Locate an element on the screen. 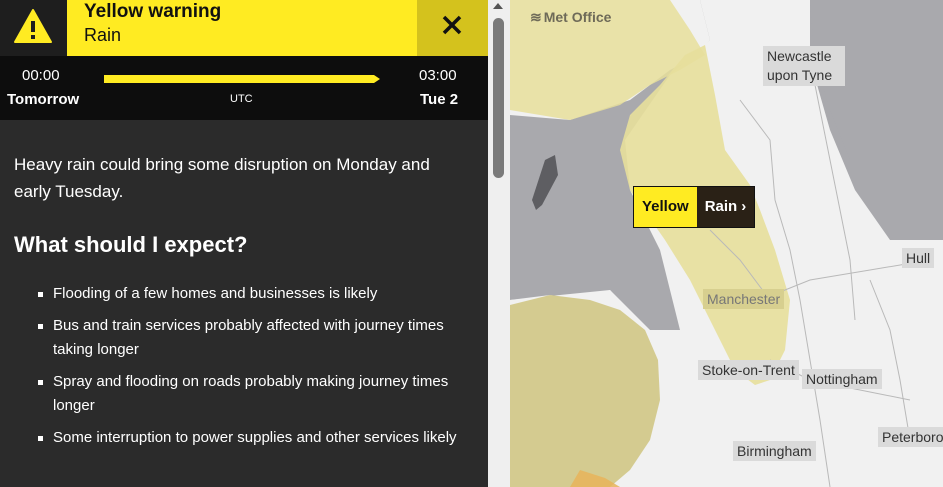  start-time: 00:00 is located at coordinates (41, 75).